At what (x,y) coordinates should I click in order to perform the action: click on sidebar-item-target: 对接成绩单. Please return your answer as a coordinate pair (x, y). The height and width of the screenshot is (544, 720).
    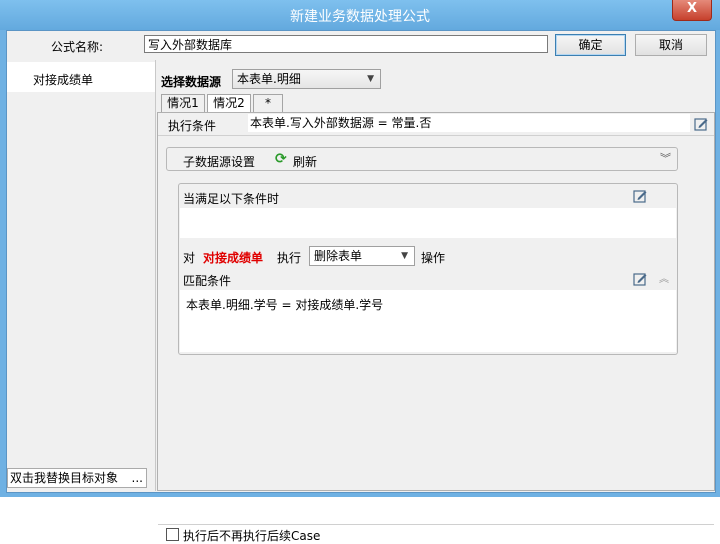
    Looking at the image, I should click on (81, 77).